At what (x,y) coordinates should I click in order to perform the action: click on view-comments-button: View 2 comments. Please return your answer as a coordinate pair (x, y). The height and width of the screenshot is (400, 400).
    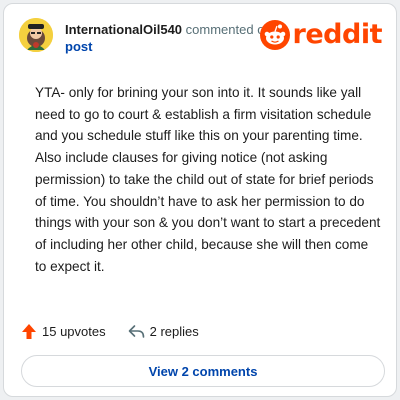
    Looking at the image, I should click on (203, 371).